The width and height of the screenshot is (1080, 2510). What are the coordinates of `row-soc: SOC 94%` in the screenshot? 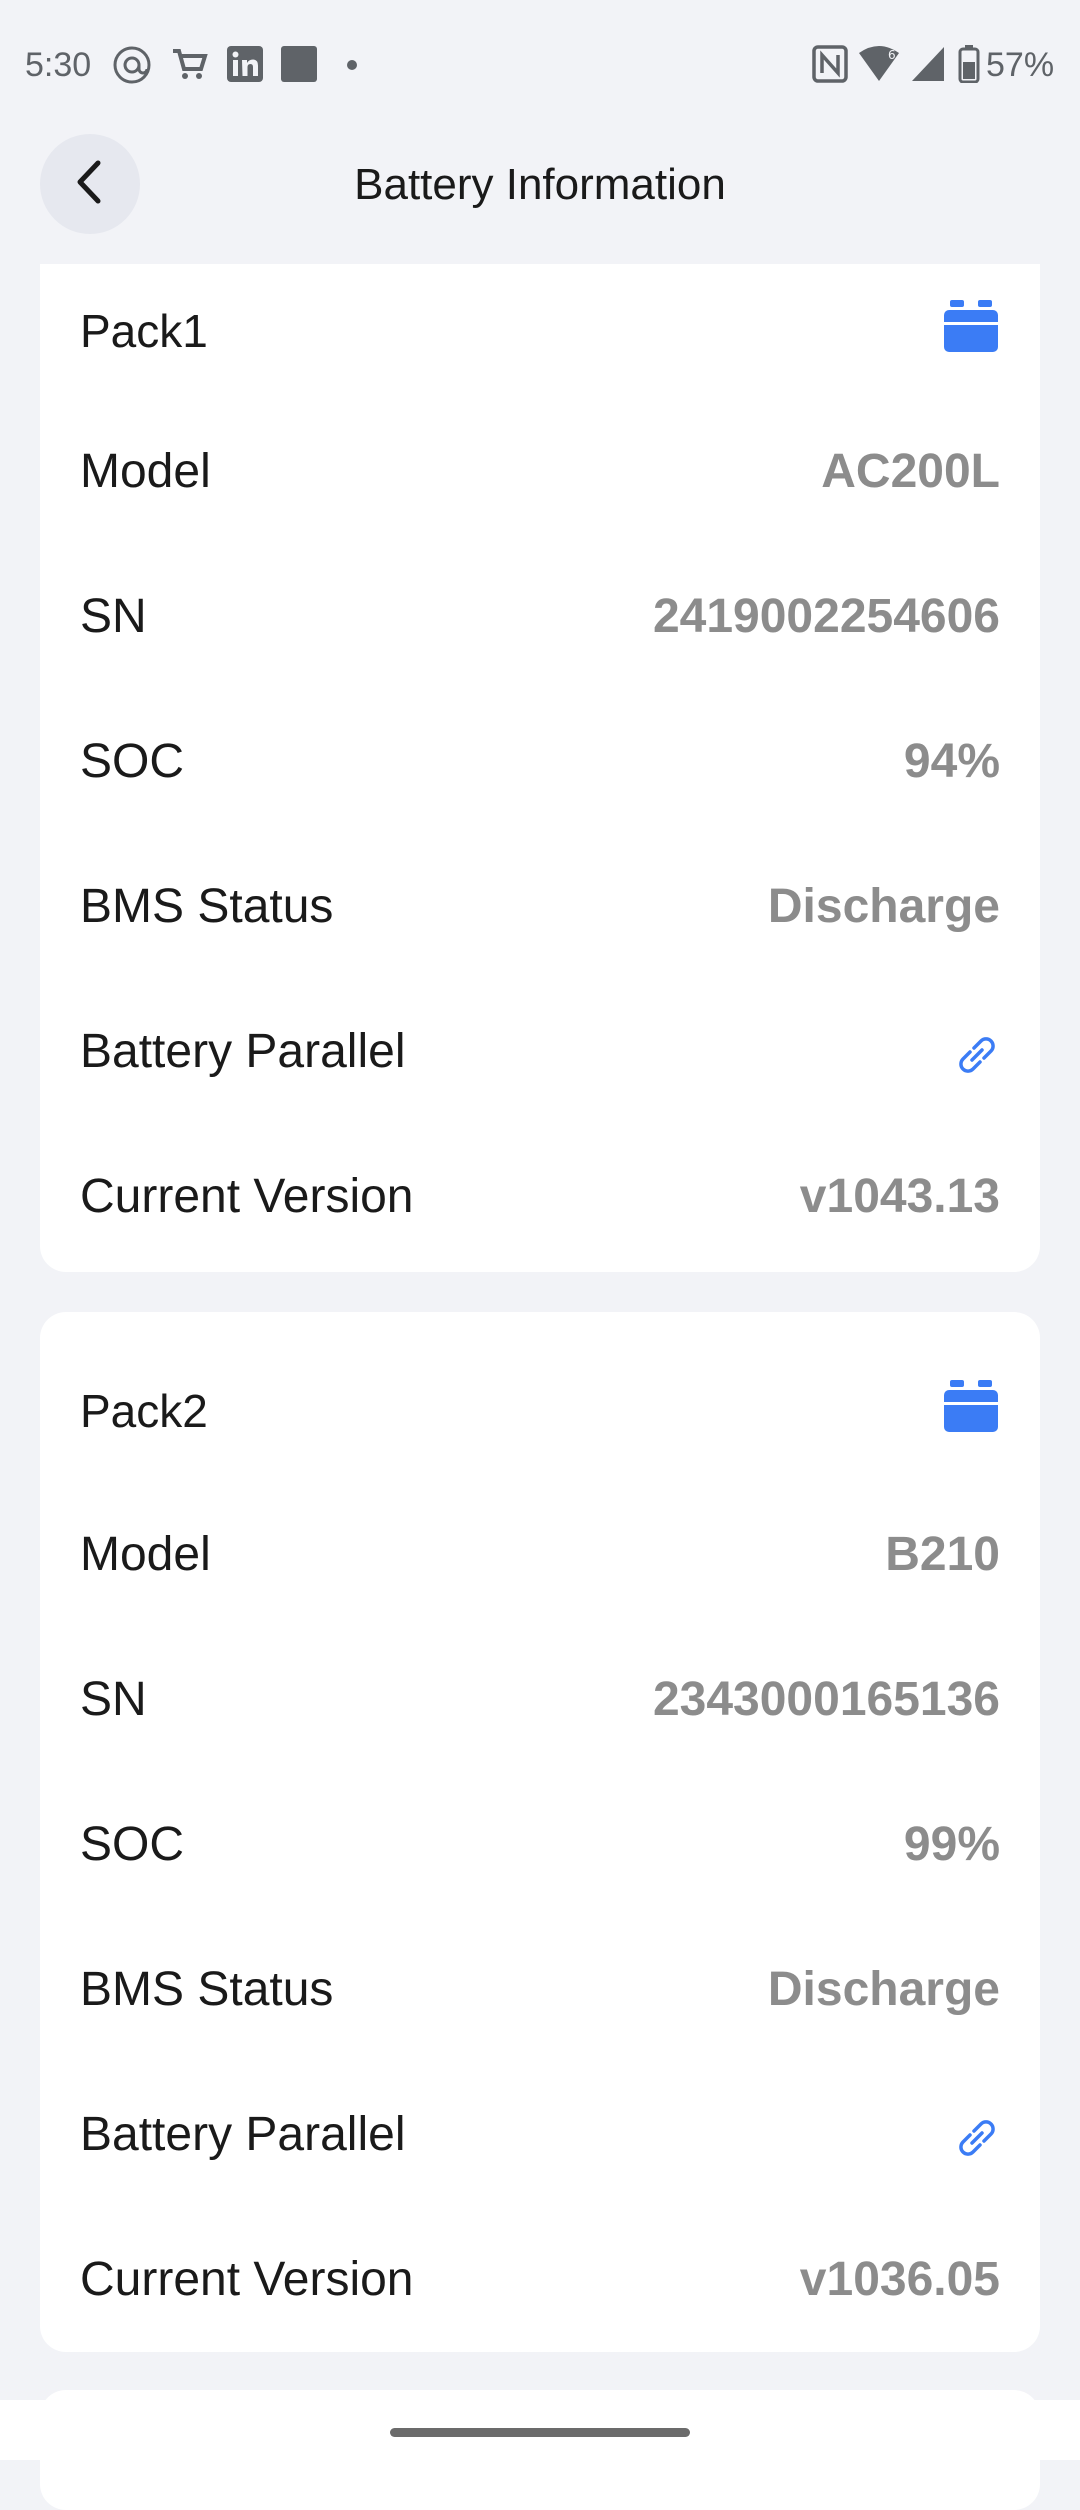 It's located at (540, 764).